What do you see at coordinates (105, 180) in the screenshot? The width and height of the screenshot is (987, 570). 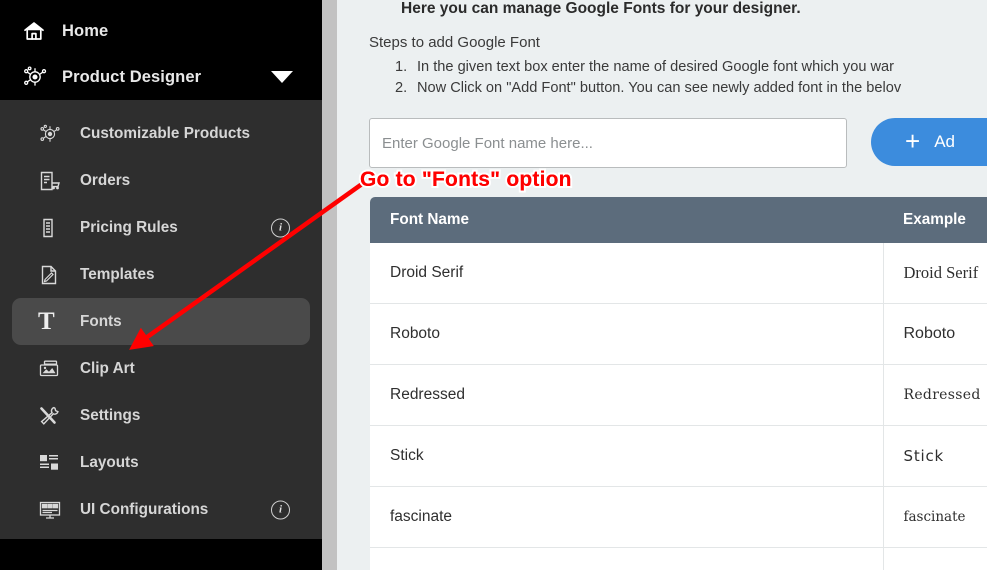 I see `sidebar-item-orders-label: Orders` at bounding box center [105, 180].